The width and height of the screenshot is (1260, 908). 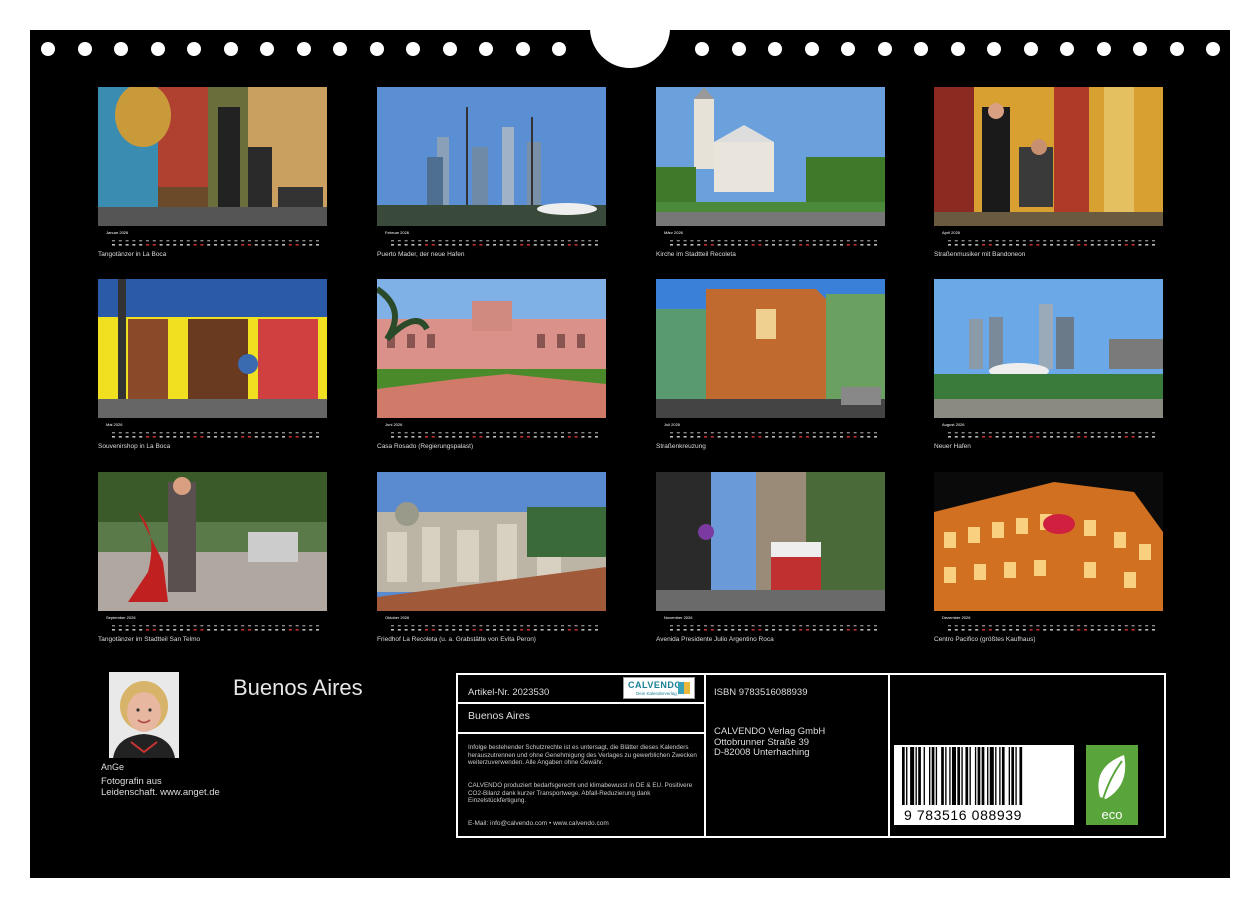 What do you see at coordinates (134, 446) in the screenshot?
I see `month-caption: Souvenirshop in La Boca` at bounding box center [134, 446].